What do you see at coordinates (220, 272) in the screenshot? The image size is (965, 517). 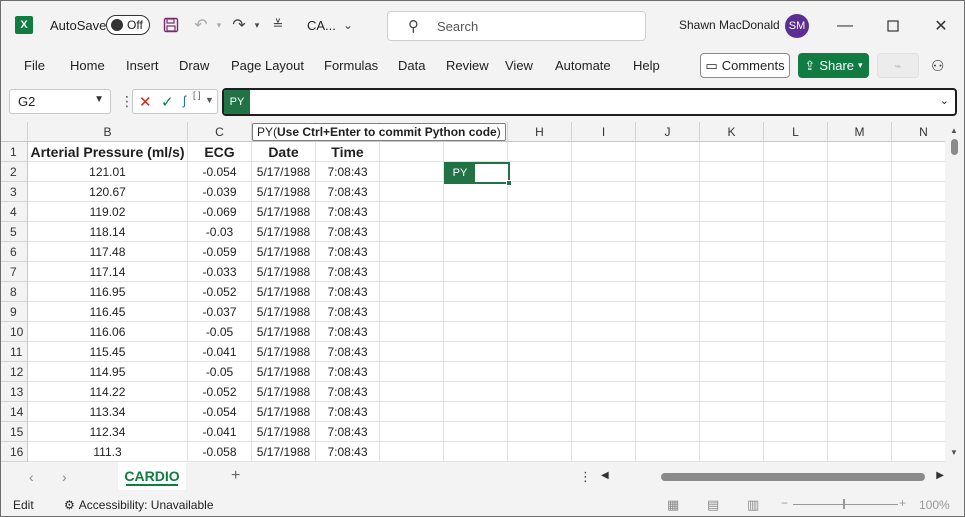 I see `cell-c7: -0.033` at bounding box center [220, 272].